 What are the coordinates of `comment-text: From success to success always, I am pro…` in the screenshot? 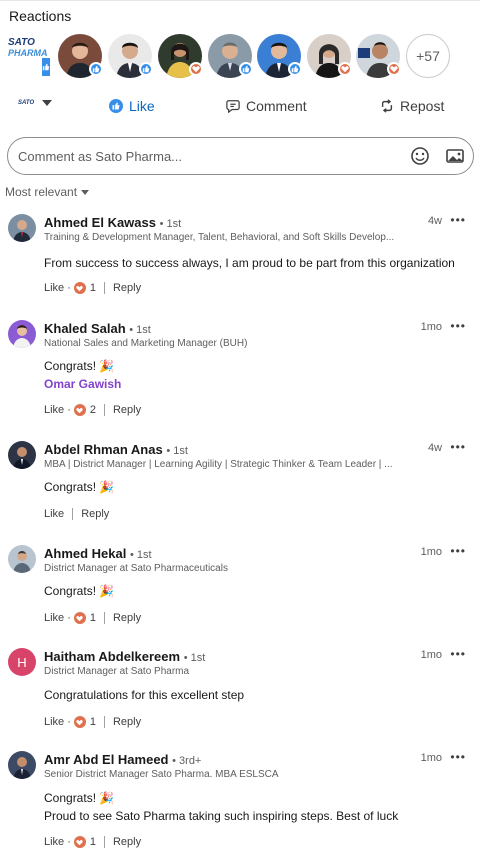 It's located at (249, 263).